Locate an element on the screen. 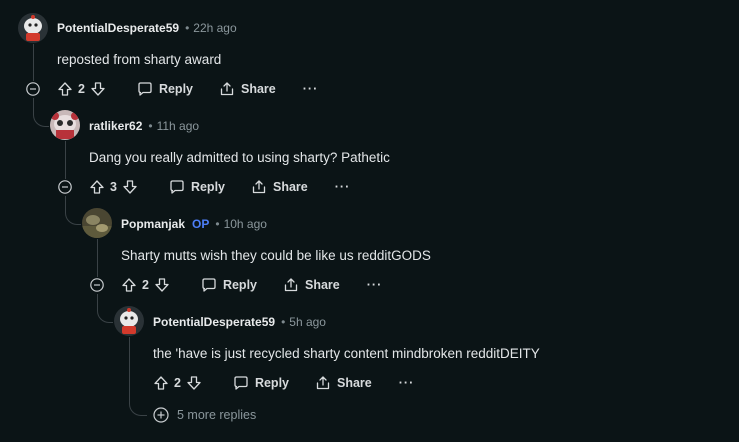  rat-avatar-icon is located at coordinates (65, 125).